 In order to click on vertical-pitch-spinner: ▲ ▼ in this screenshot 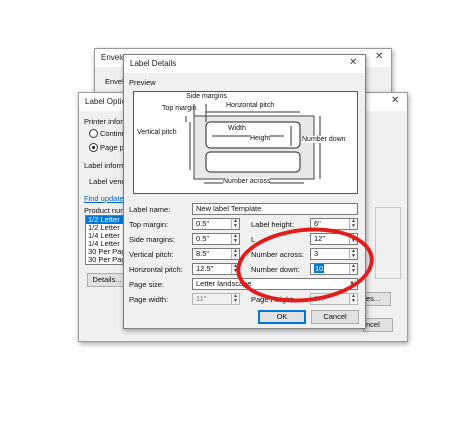, I will do `click(235, 254)`.